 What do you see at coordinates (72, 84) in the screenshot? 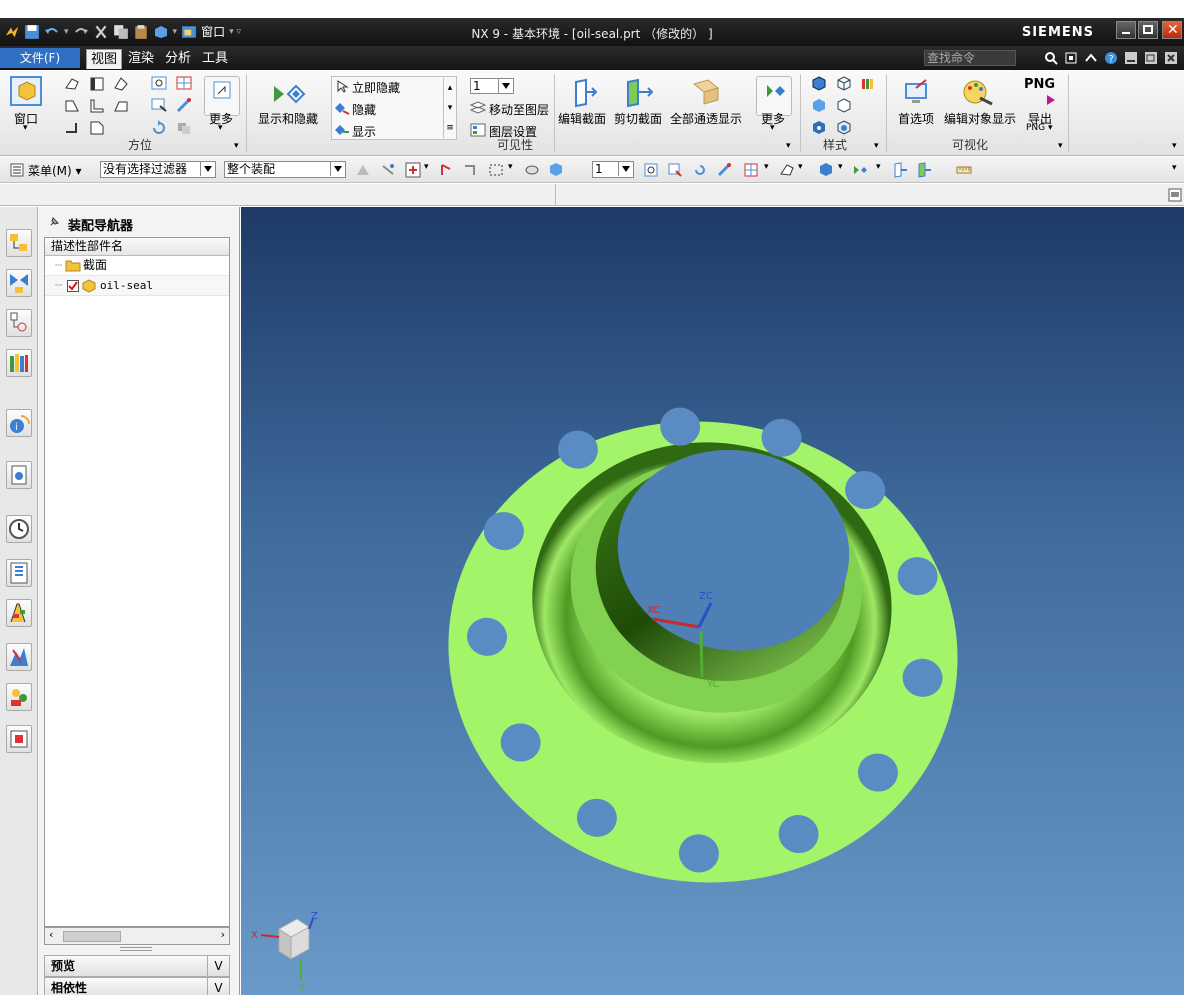
I see `trimetric-view-icon` at bounding box center [72, 84].